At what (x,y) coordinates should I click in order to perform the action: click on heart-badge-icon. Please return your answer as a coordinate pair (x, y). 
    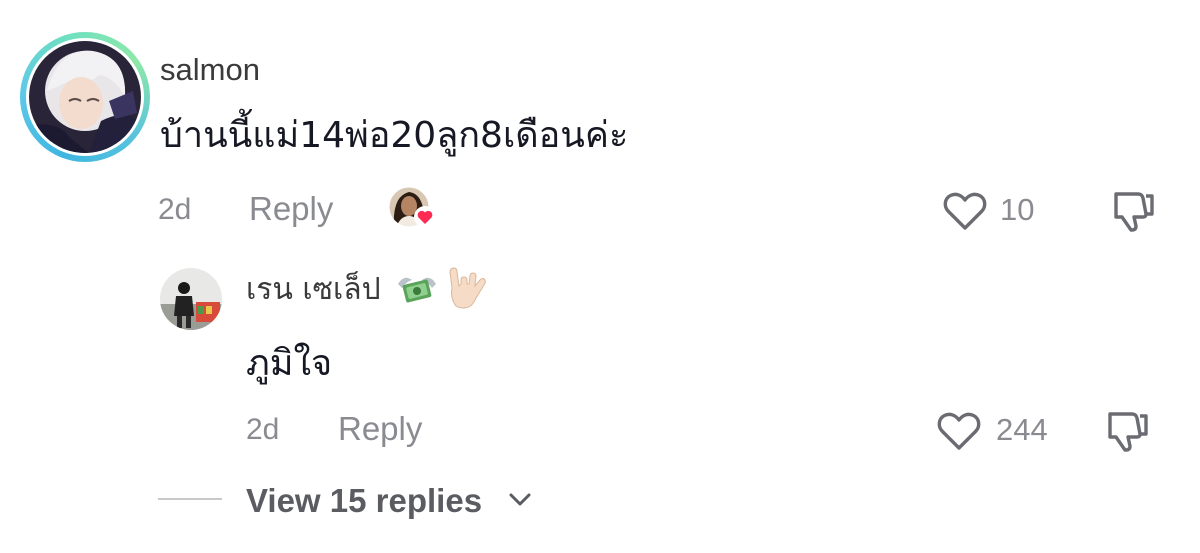
    Looking at the image, I should click on (425, 217).